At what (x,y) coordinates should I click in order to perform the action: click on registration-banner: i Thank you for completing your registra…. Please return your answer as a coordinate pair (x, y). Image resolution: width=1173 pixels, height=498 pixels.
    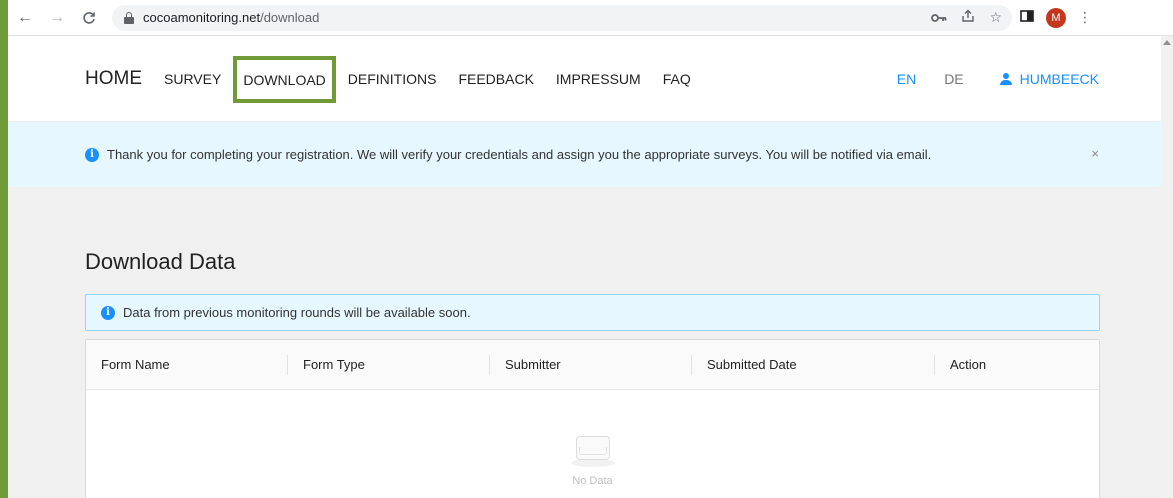
    Looking at the image, I should click on (584, 154).